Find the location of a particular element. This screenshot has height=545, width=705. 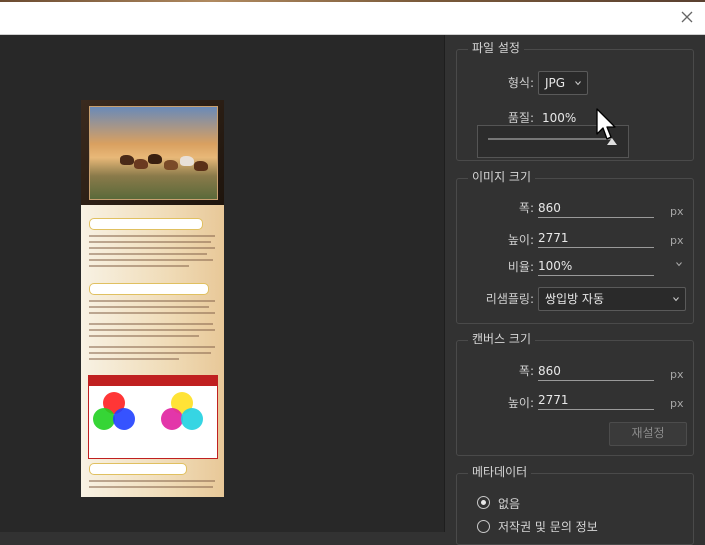

canvas-height-unit: px is located at coordinates (677, 403).